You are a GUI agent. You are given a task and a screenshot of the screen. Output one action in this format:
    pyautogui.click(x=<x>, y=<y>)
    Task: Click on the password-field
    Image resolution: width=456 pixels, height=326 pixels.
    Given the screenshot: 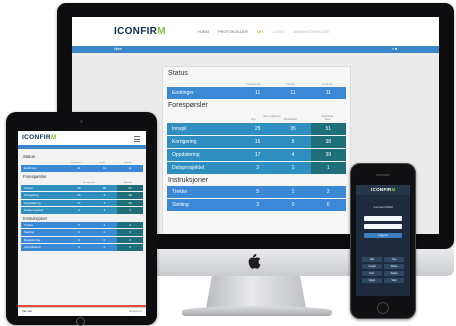 What is the action you would take?
    pyautogui.click(x=383, y=226)
    